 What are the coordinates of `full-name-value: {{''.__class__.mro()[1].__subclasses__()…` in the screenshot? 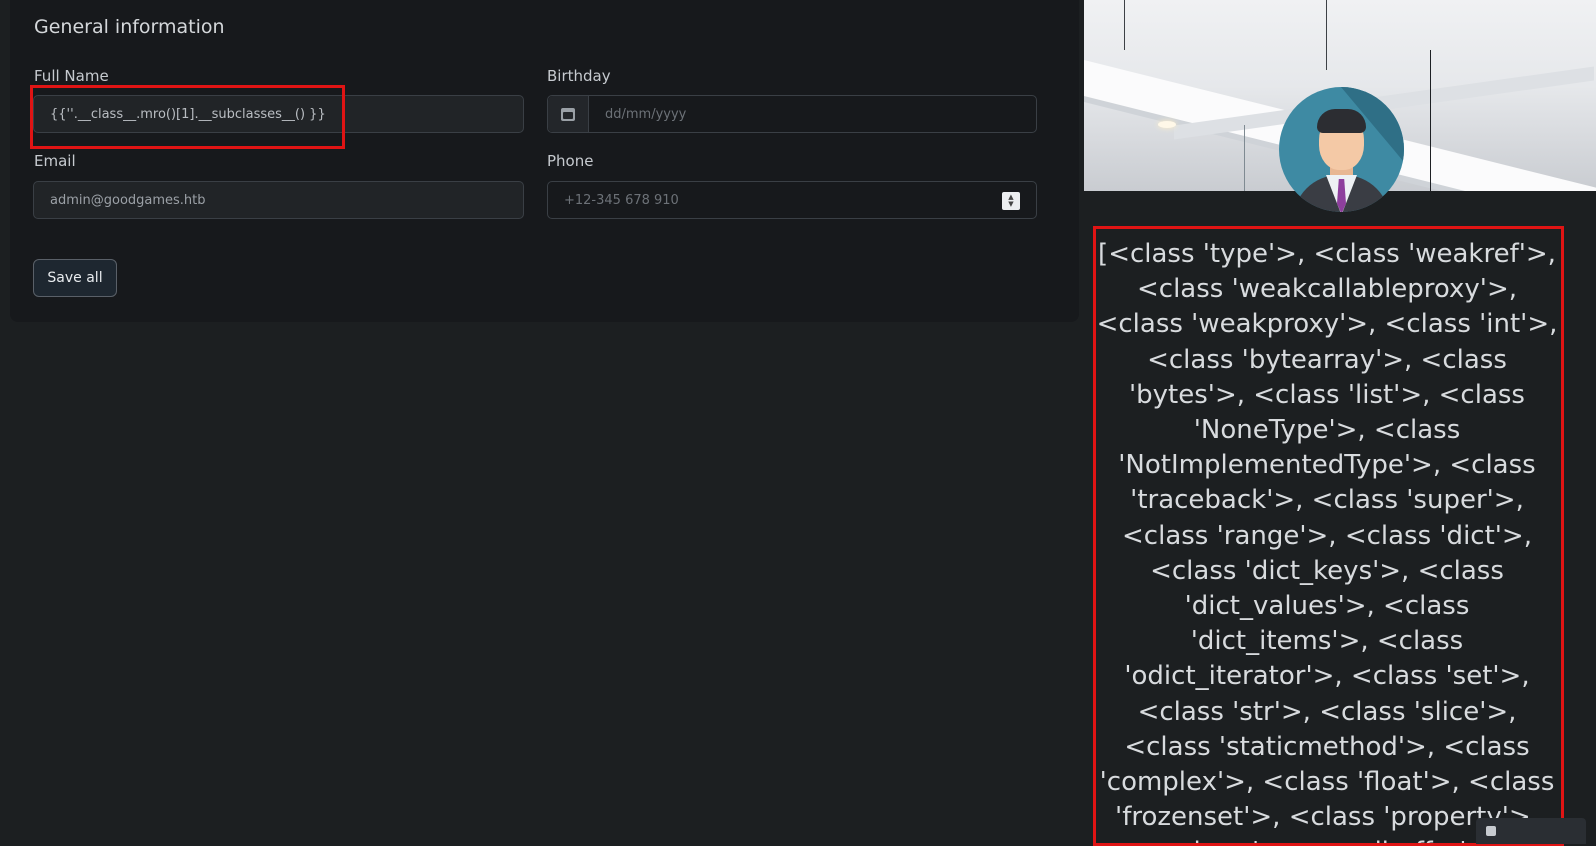 It's located at (188, 114).